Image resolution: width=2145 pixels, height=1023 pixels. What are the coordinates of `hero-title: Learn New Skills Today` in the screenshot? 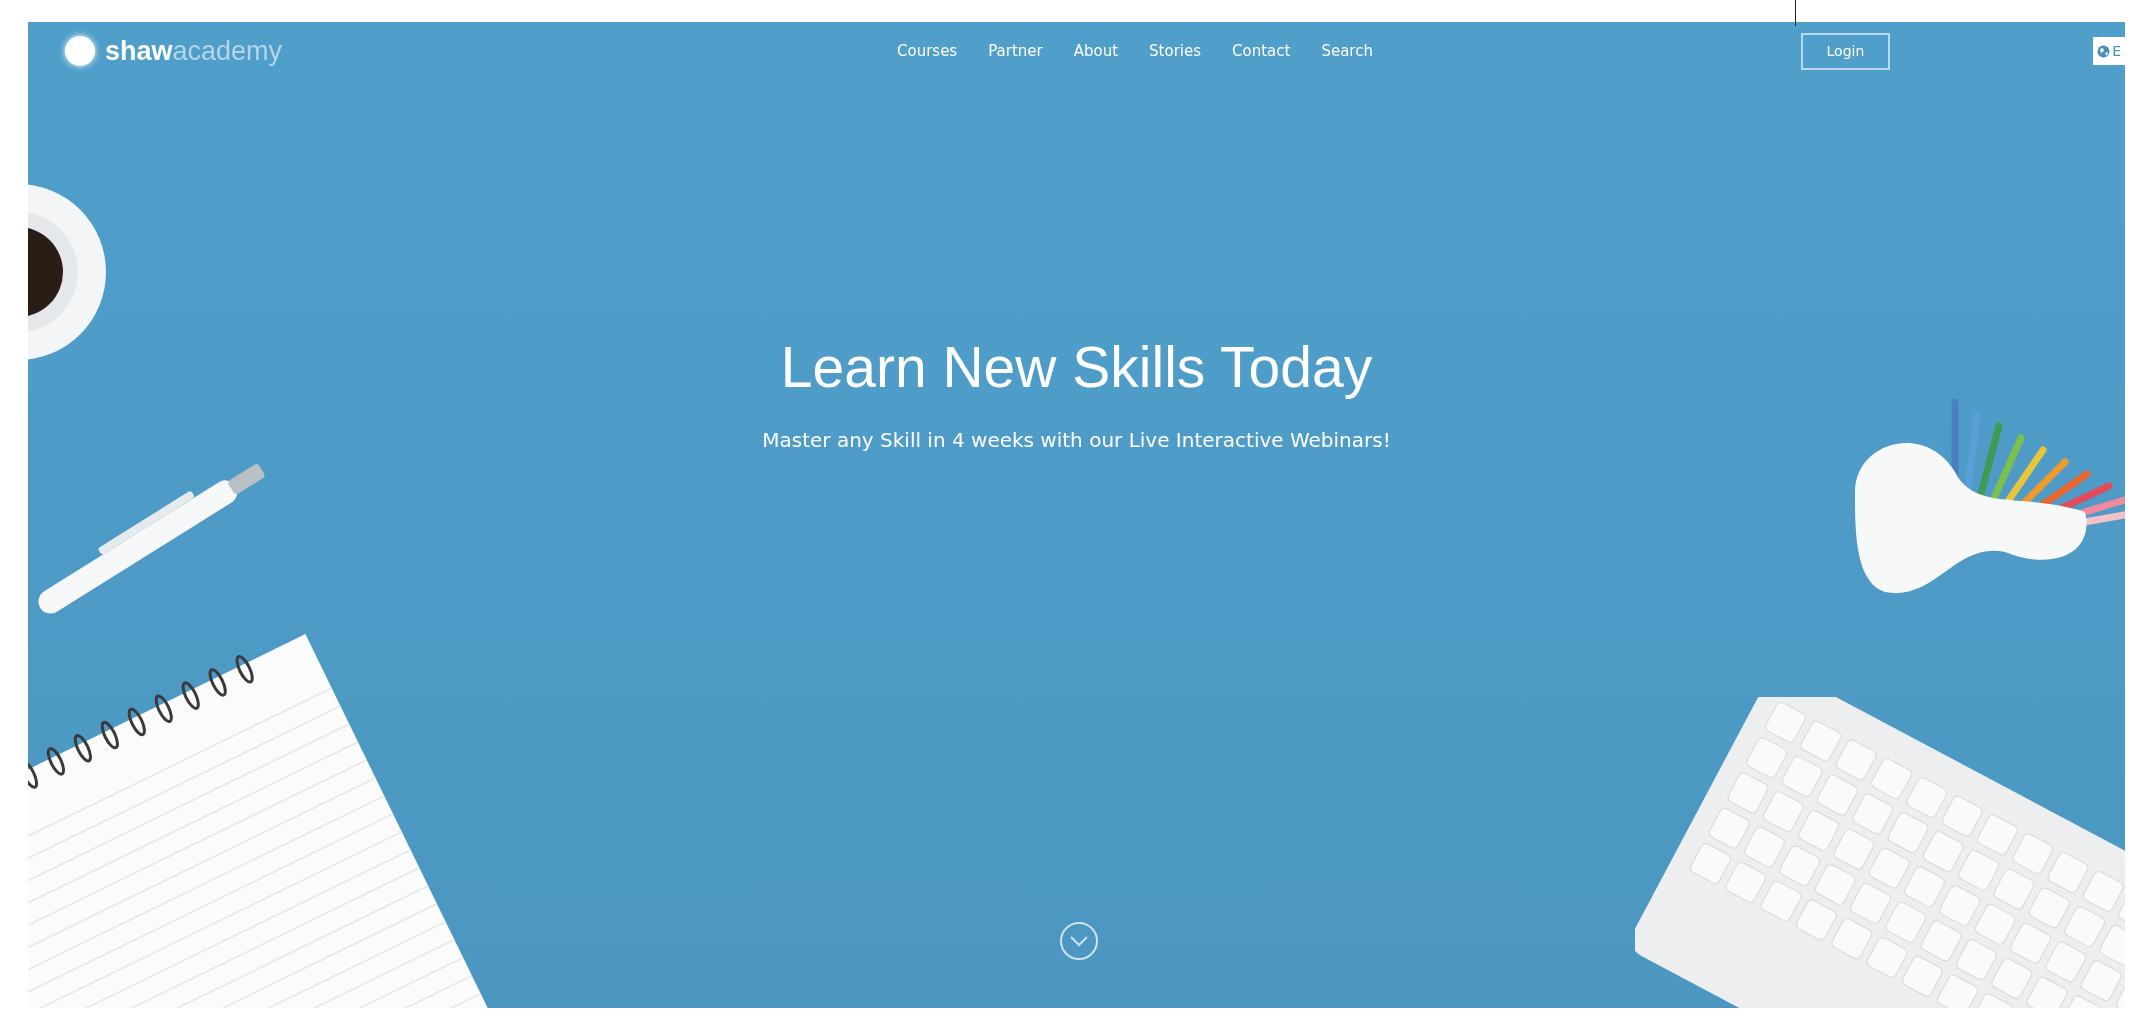 It's located at (1076, 367).